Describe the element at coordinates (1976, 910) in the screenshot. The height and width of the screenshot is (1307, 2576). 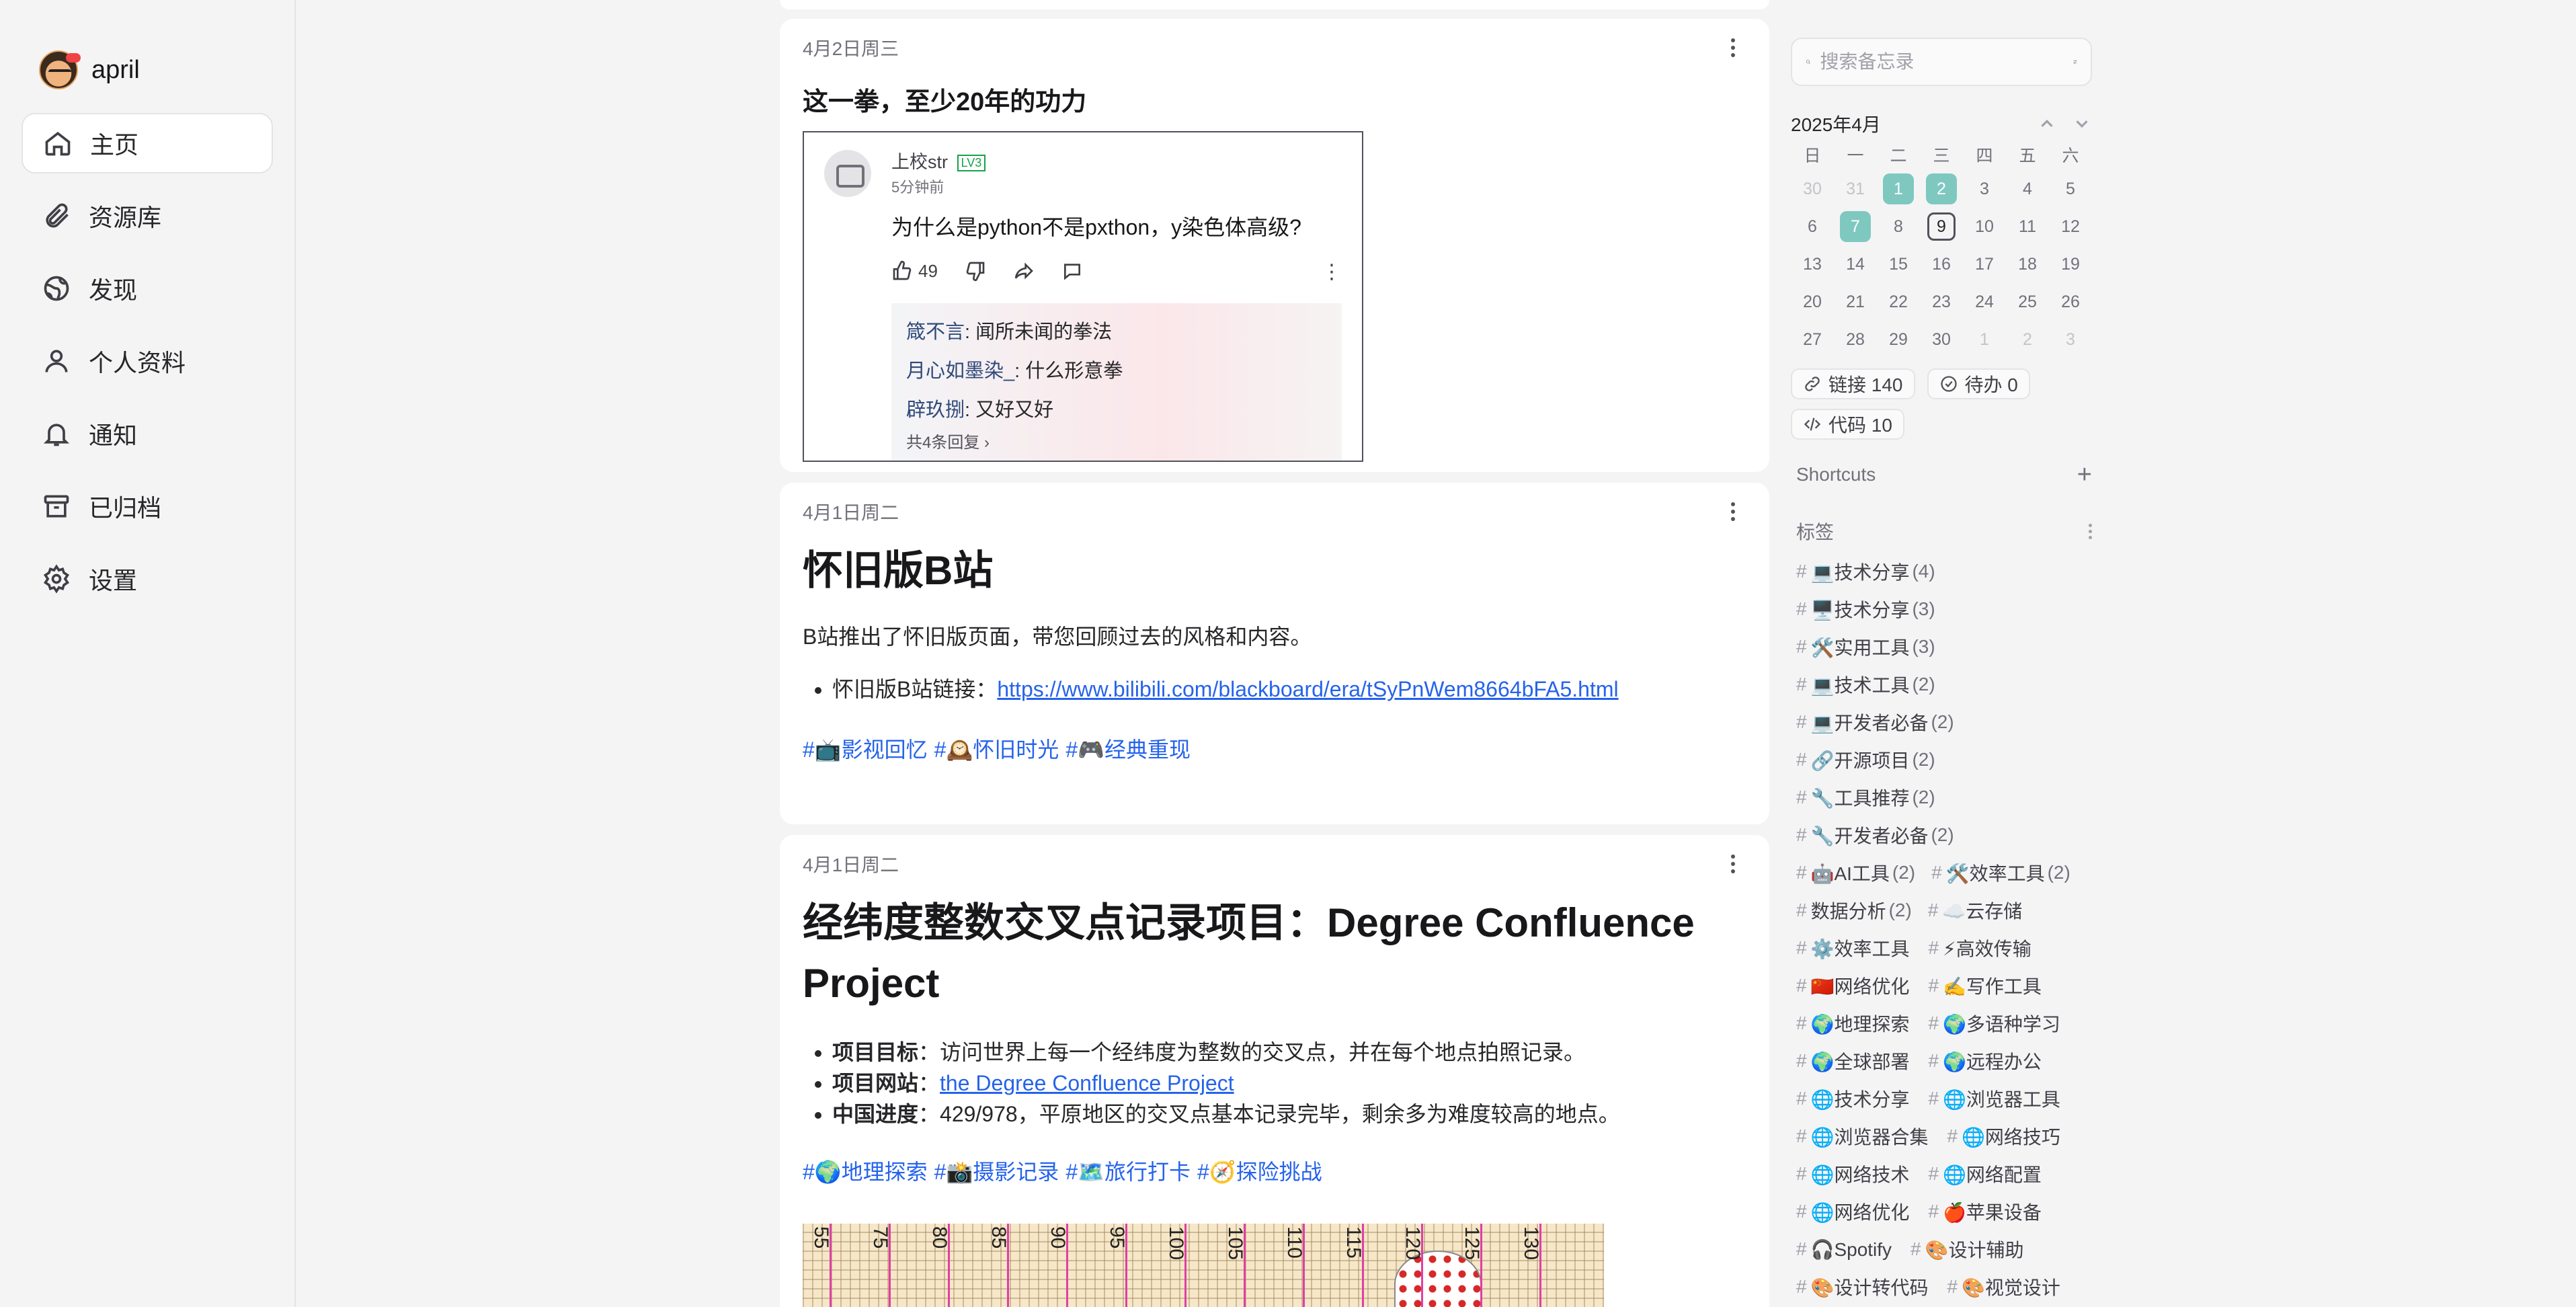
I see `tag-item: # ☁️云存储` at that location.